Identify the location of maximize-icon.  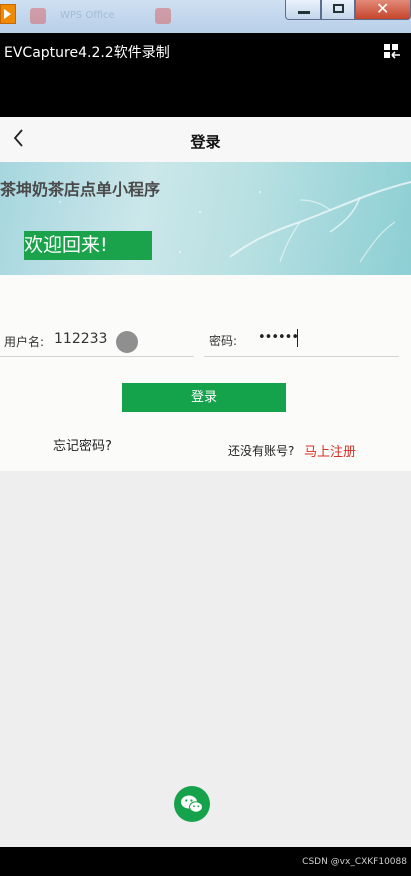
(338, 8).